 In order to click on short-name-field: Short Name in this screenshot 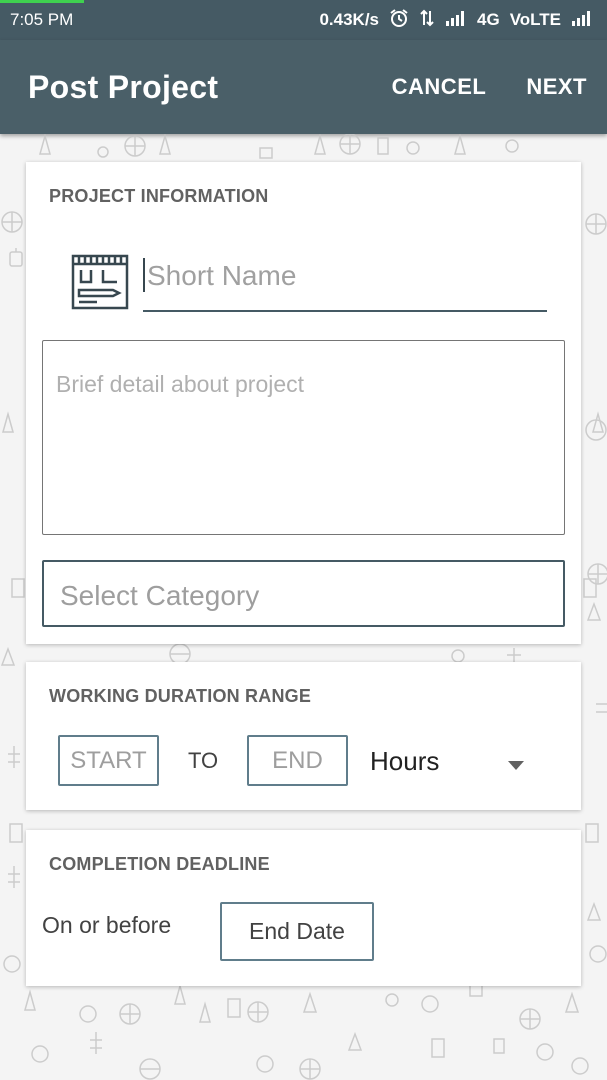, I will do `click(345, 281)`.